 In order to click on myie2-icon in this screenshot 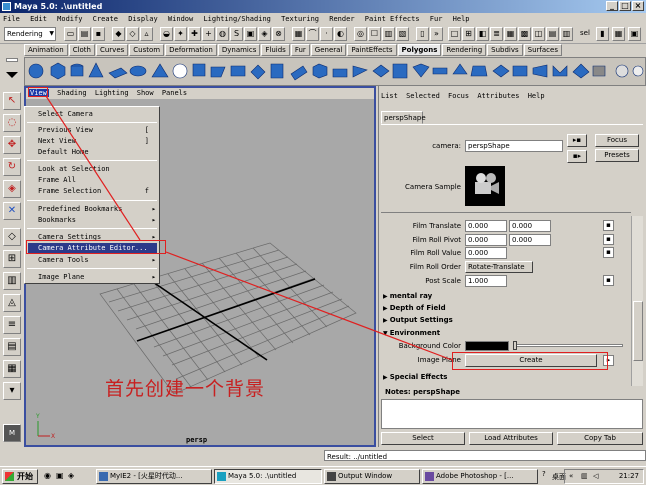, I will do `click(103, 476)`.